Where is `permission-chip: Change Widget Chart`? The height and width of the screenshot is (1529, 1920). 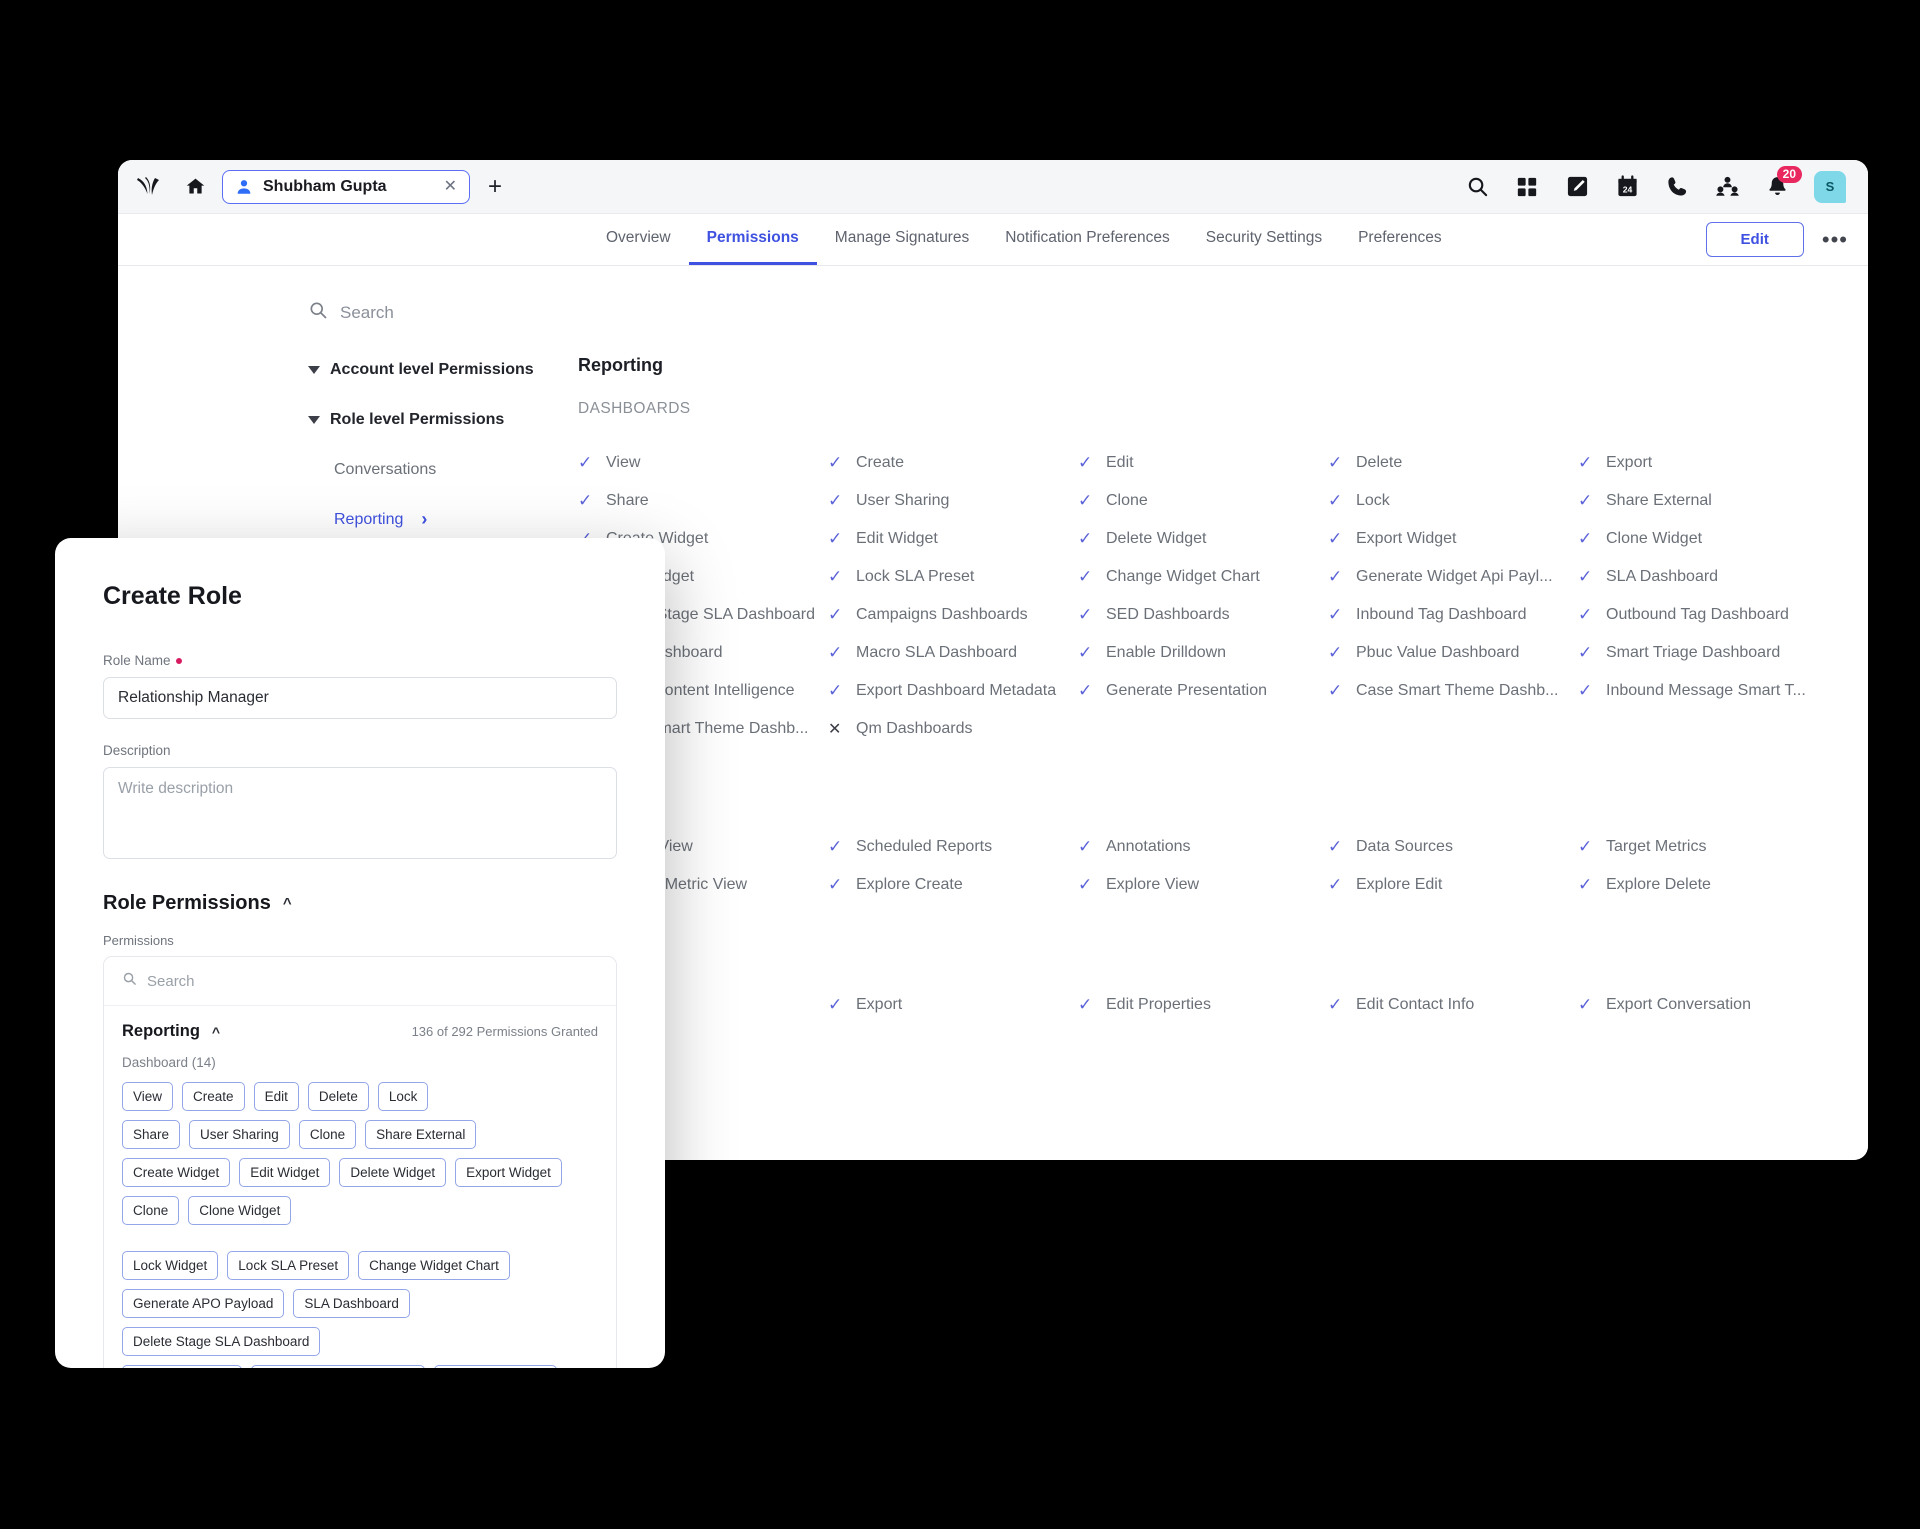 permission-chip: Change Widget Chart is located at coordinates (434, 1265).